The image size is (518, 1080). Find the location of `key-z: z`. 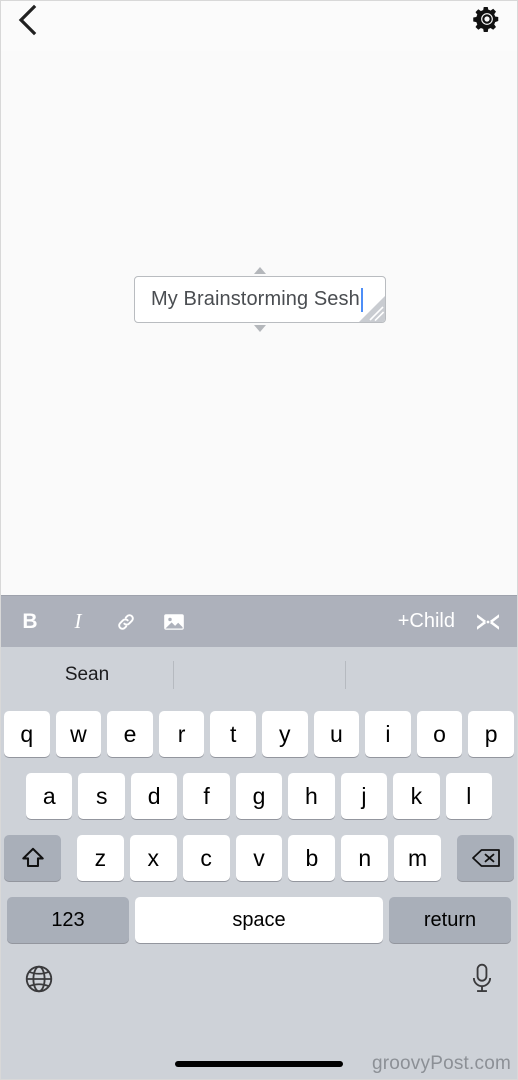

key-z: z is located at coordinates (100, 858).